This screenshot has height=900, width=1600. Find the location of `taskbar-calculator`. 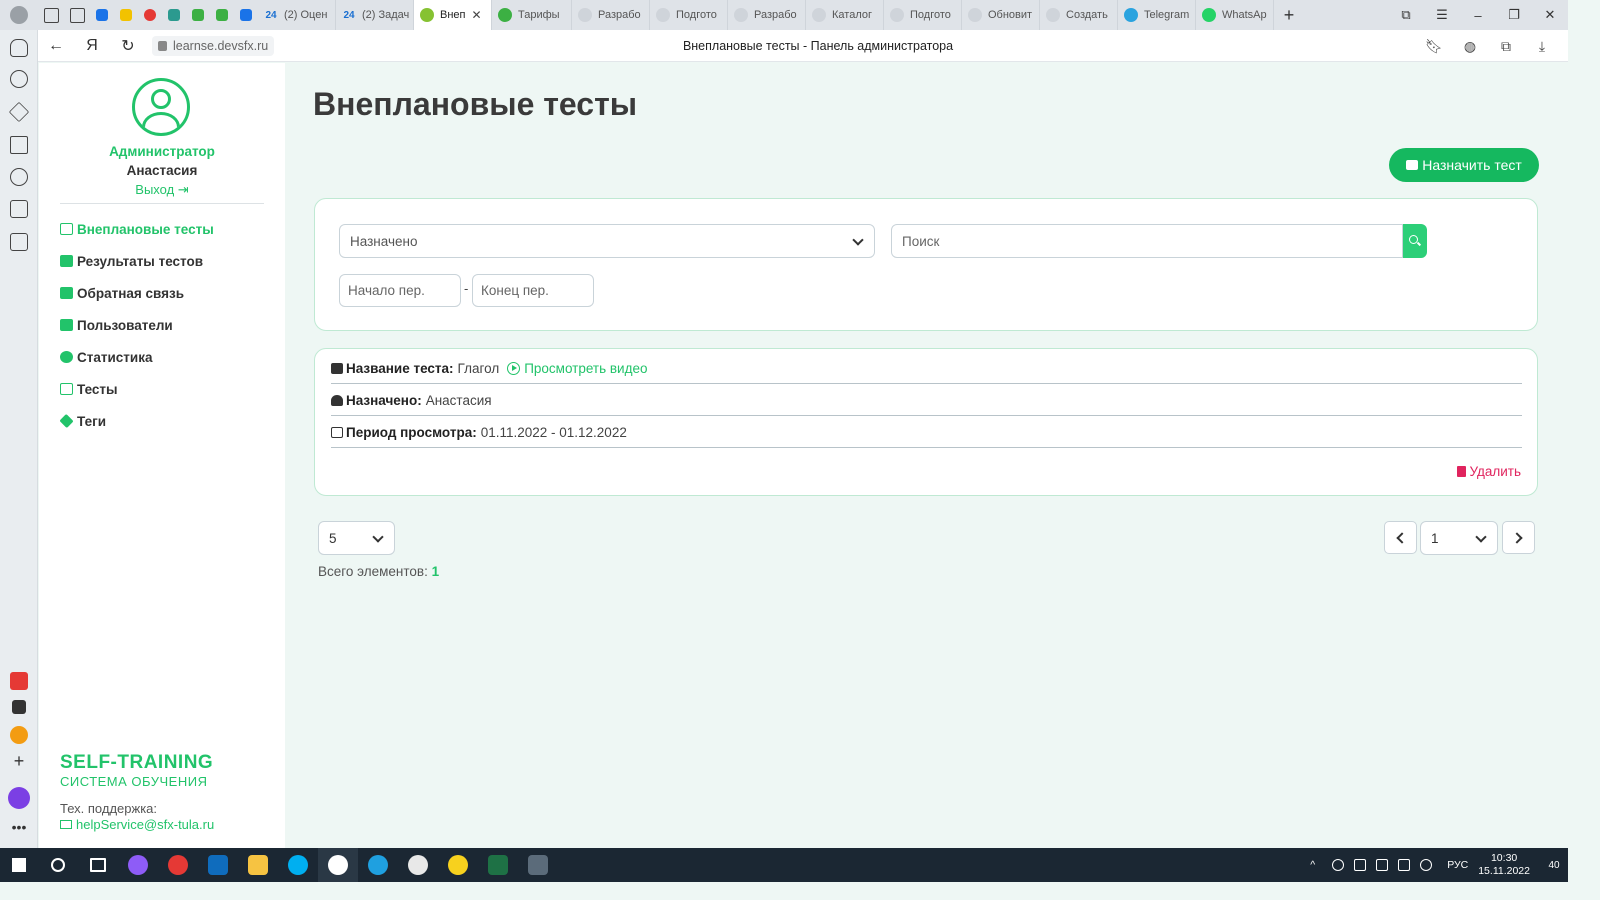

taskbar-calculator is located at coordinates (538, 865).